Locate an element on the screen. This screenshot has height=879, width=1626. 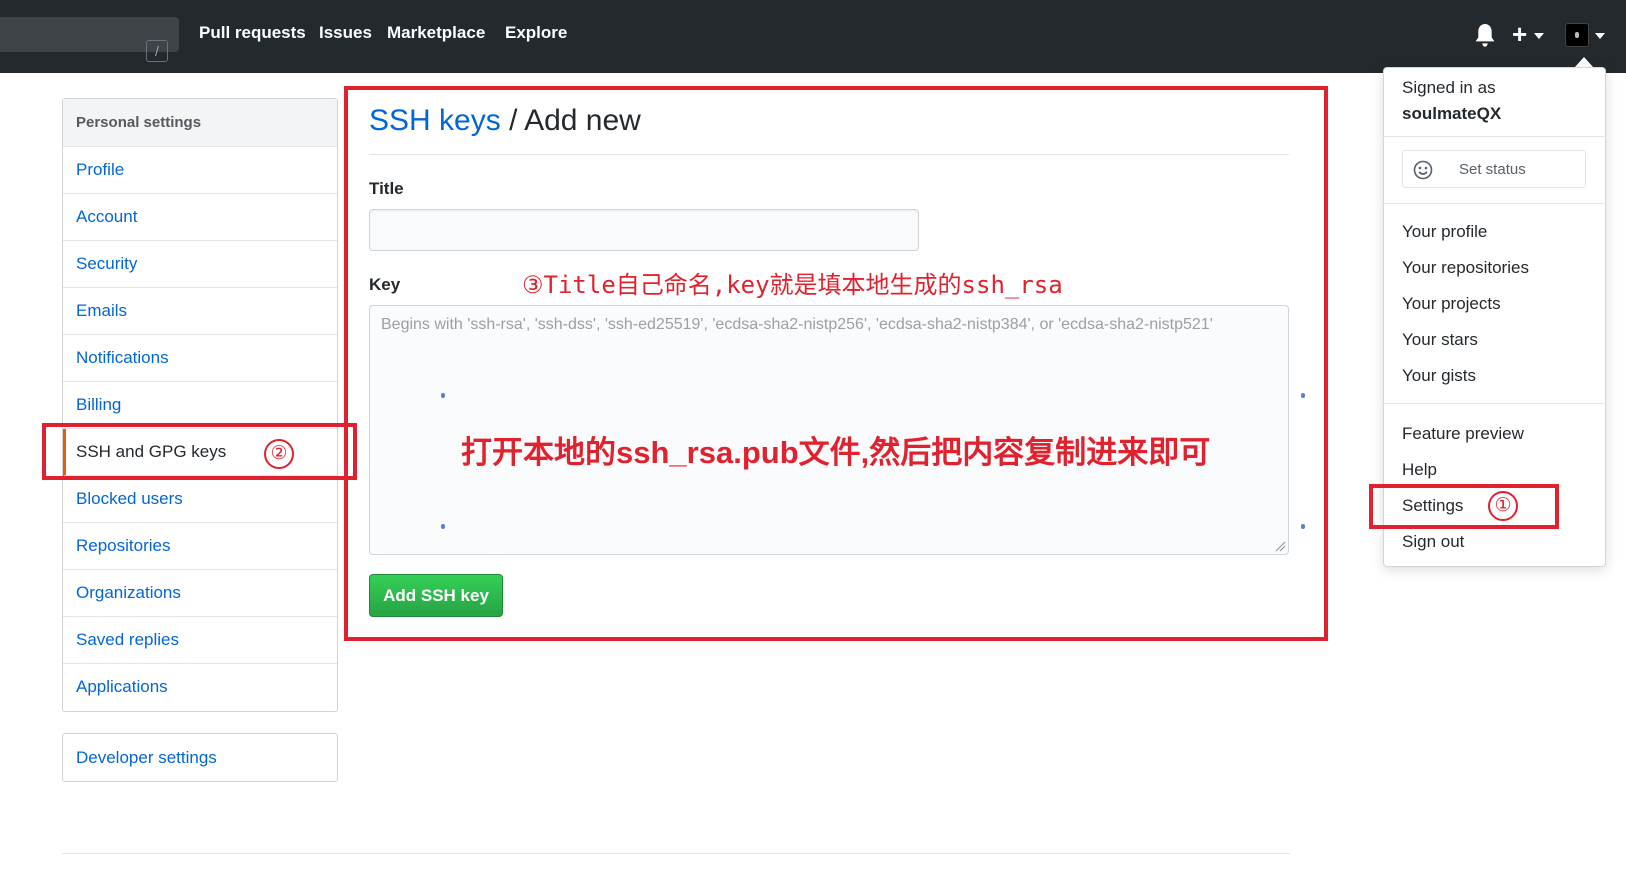
annotation-step-3: ③Title自己命名,key就是填本地生成的ssh_rsa is located at coordinates (792, 285).